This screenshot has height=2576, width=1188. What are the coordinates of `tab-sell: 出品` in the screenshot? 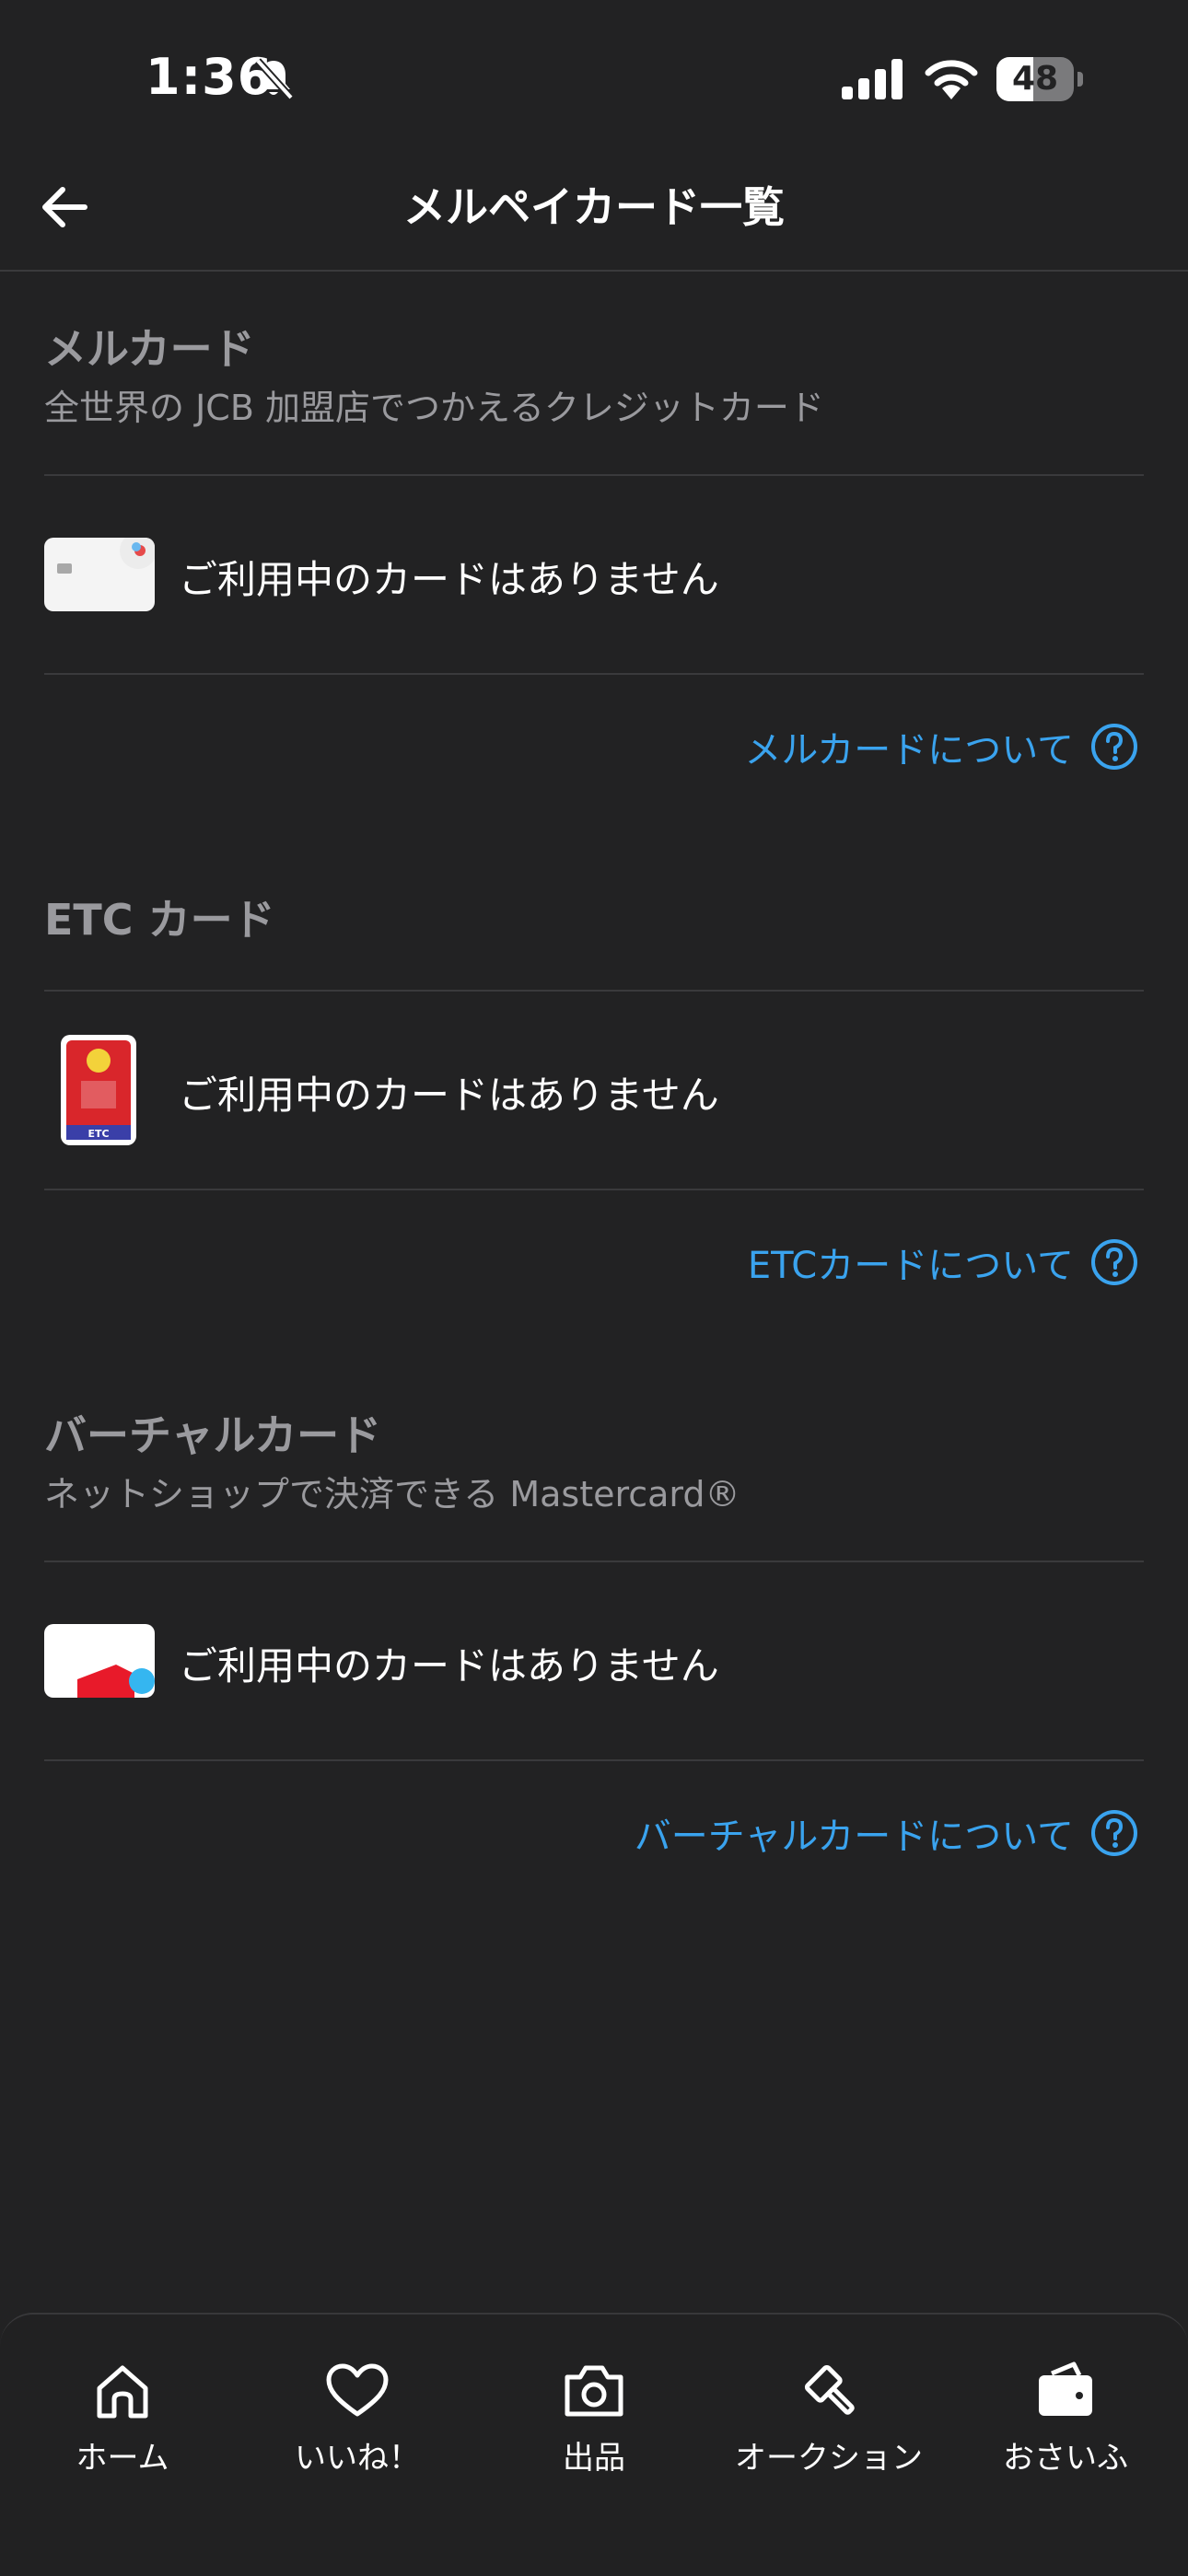 It's located at (594, 2419).